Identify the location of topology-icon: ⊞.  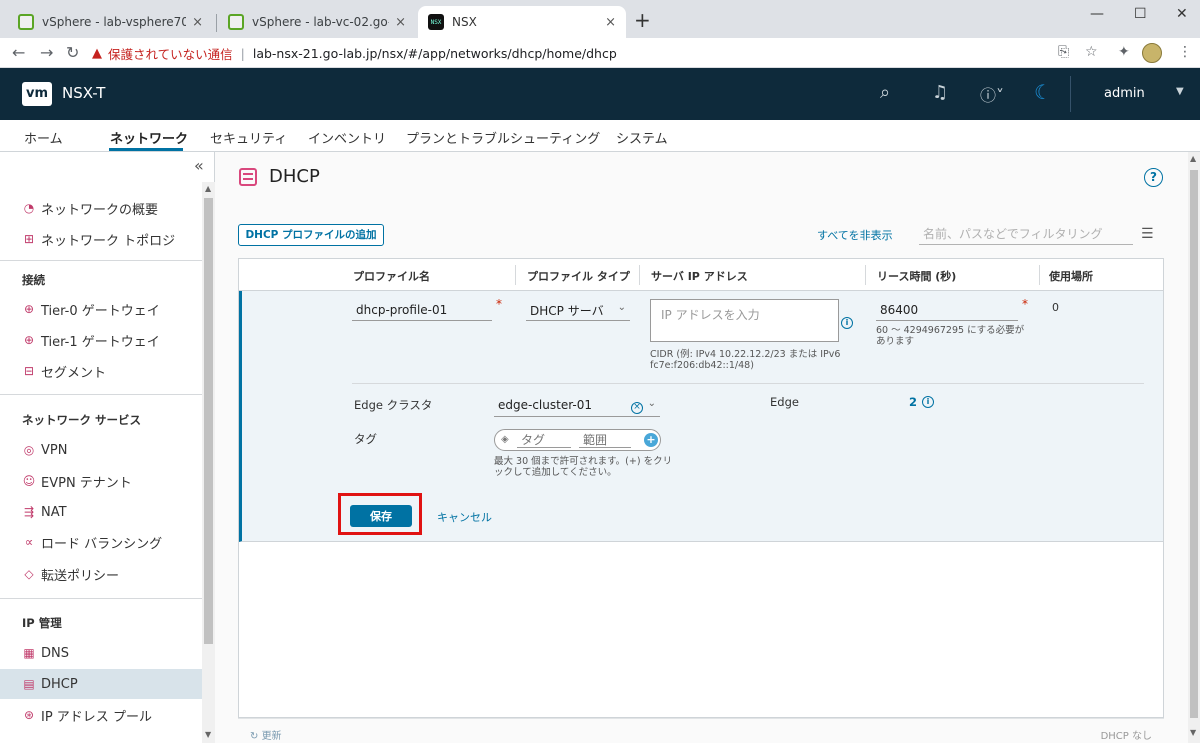
(29, 239).